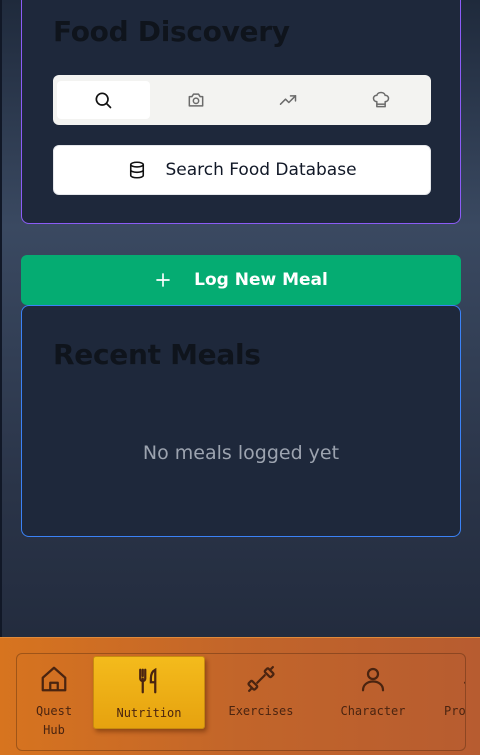 This screenshot has width=480, height=755. Describe the element at coordinates (373, 702) in the screenshot. I see `nav-item-character: Character` at that location.